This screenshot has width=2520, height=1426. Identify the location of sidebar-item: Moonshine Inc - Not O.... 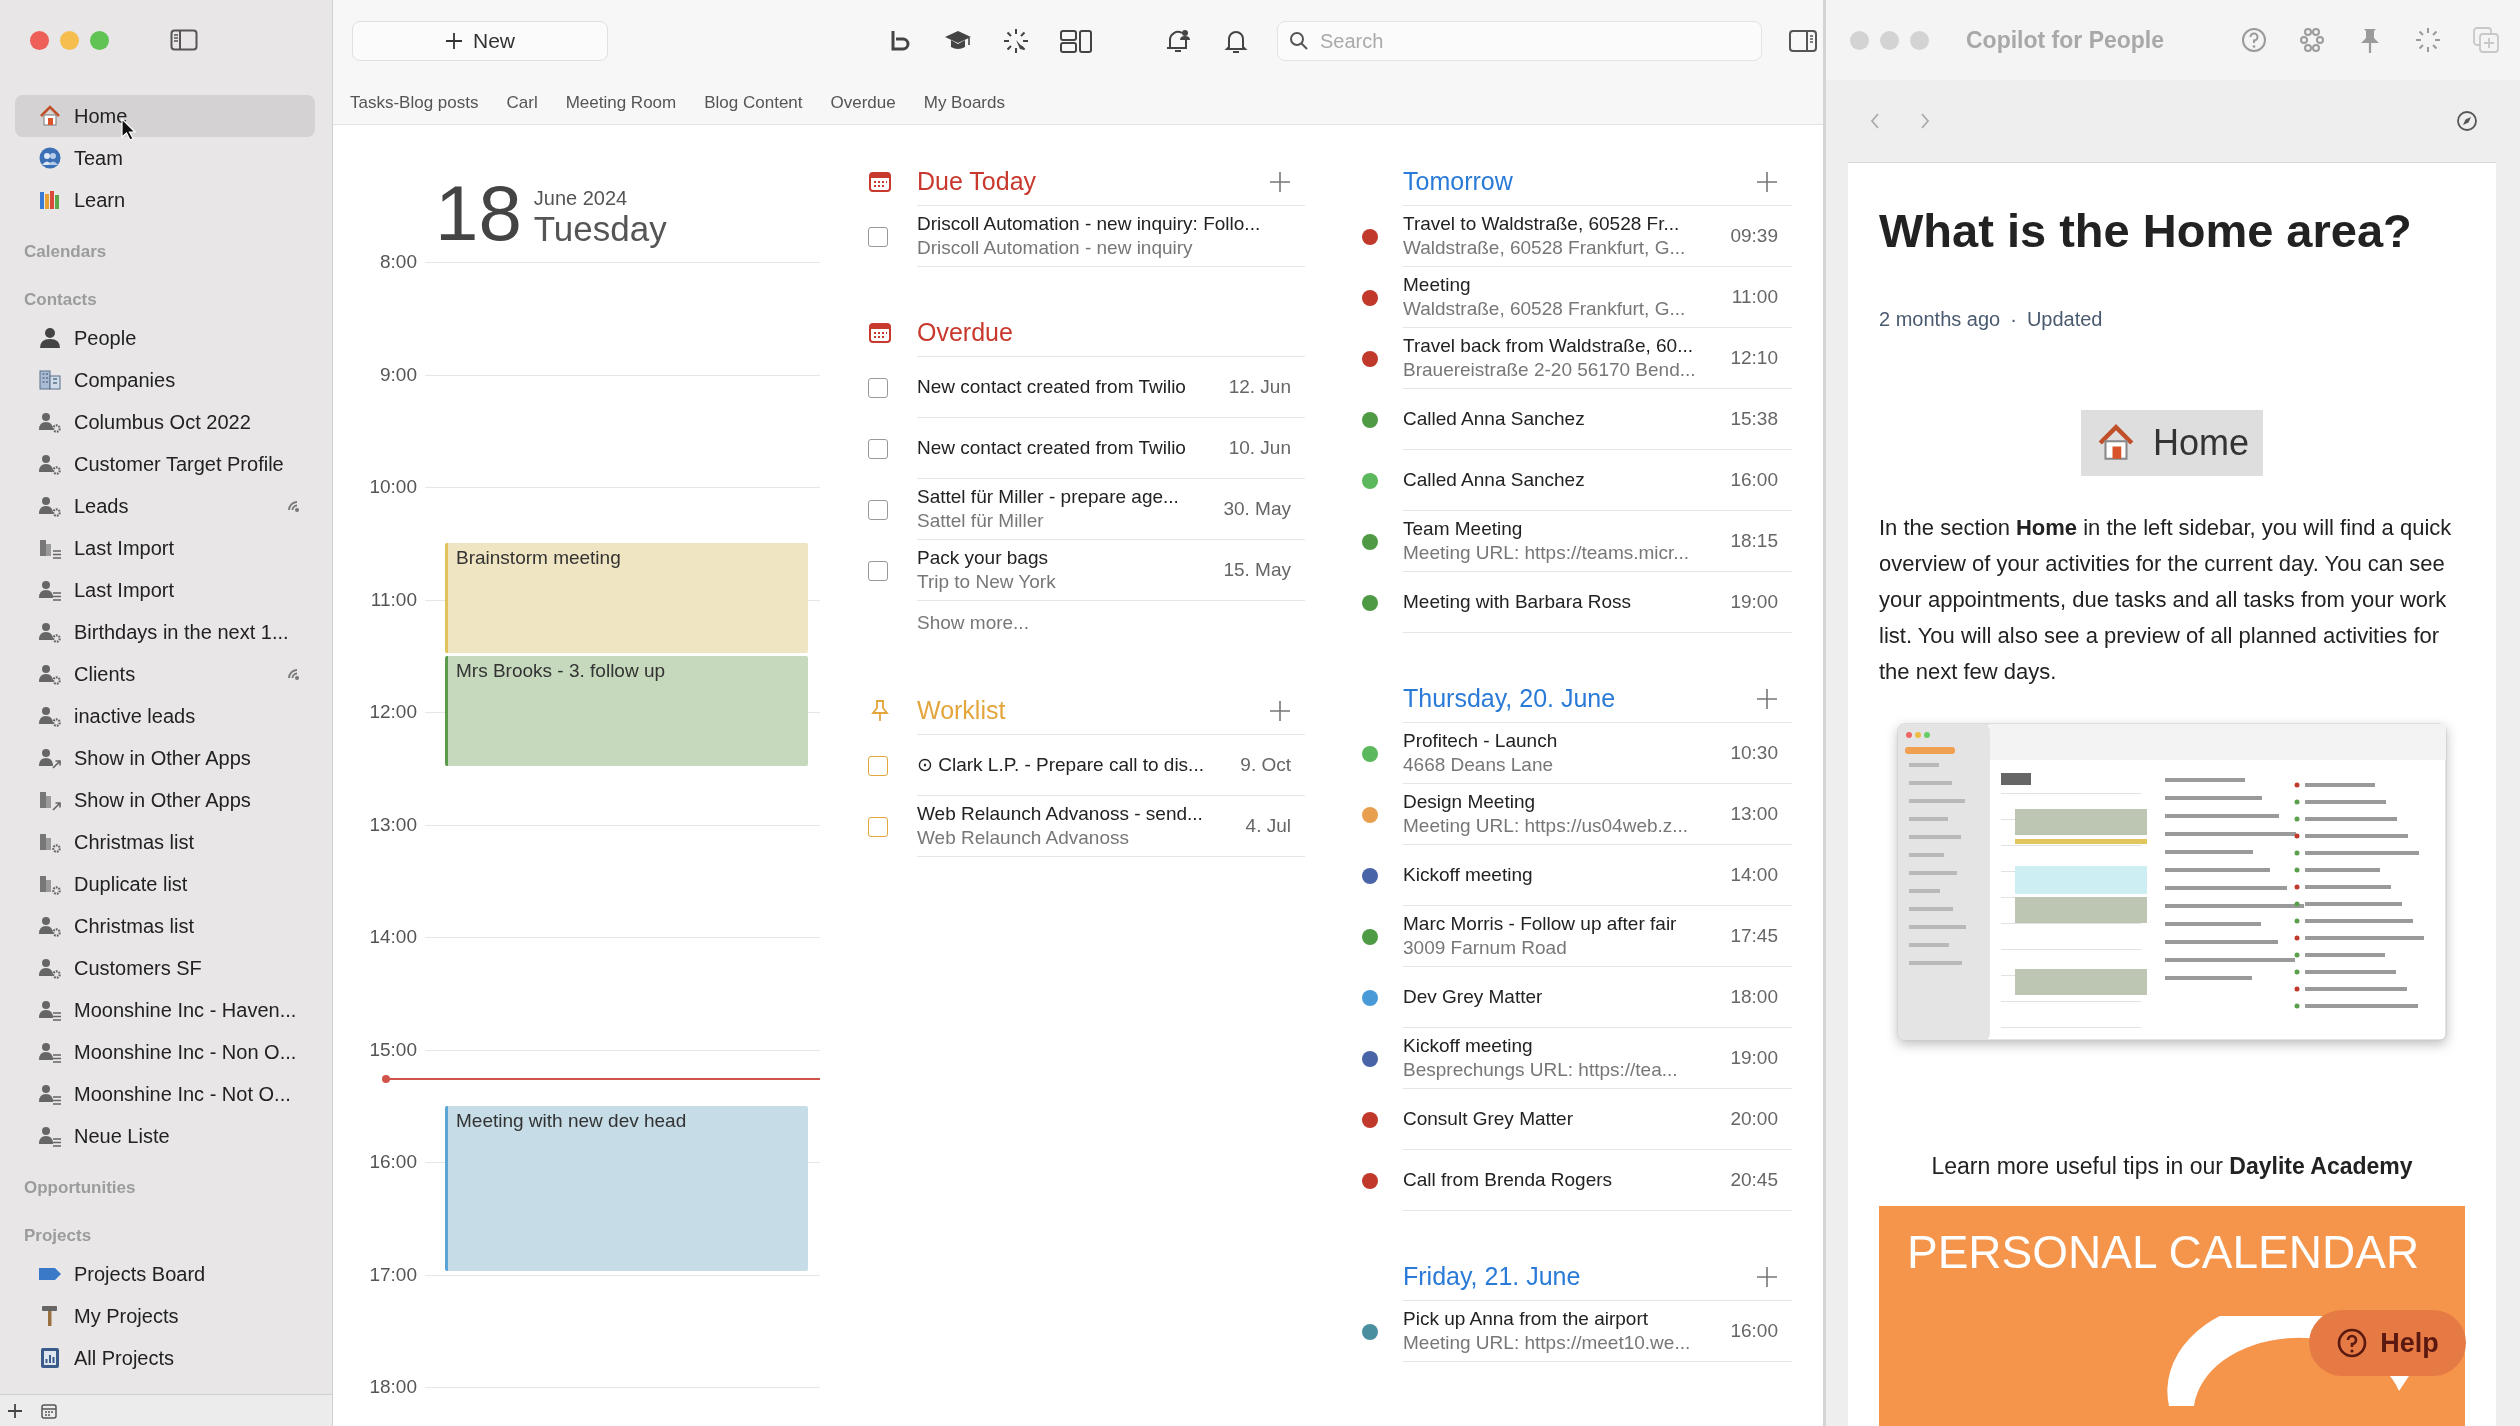
(165, 1094).